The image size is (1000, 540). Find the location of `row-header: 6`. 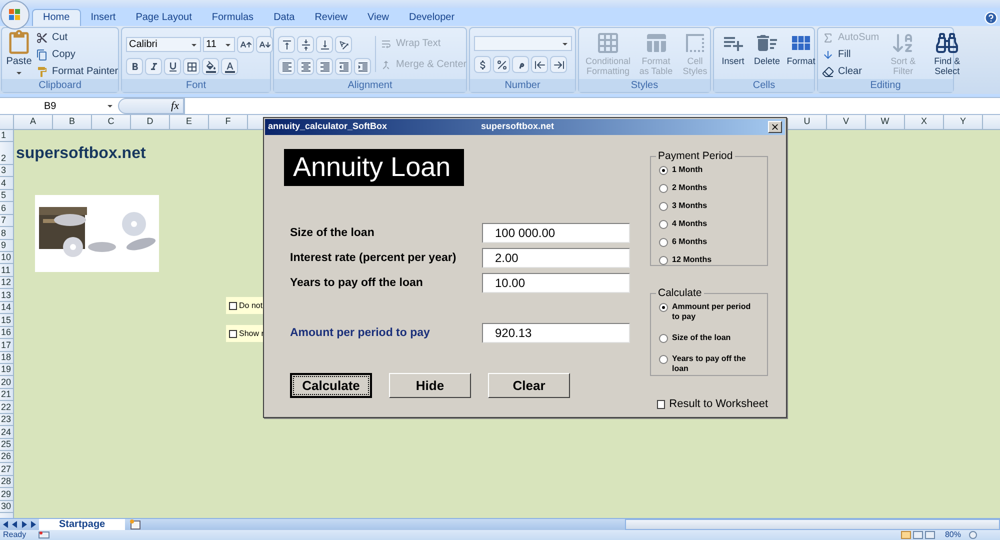

row-header: 6 is located at coordinates (6, 208).